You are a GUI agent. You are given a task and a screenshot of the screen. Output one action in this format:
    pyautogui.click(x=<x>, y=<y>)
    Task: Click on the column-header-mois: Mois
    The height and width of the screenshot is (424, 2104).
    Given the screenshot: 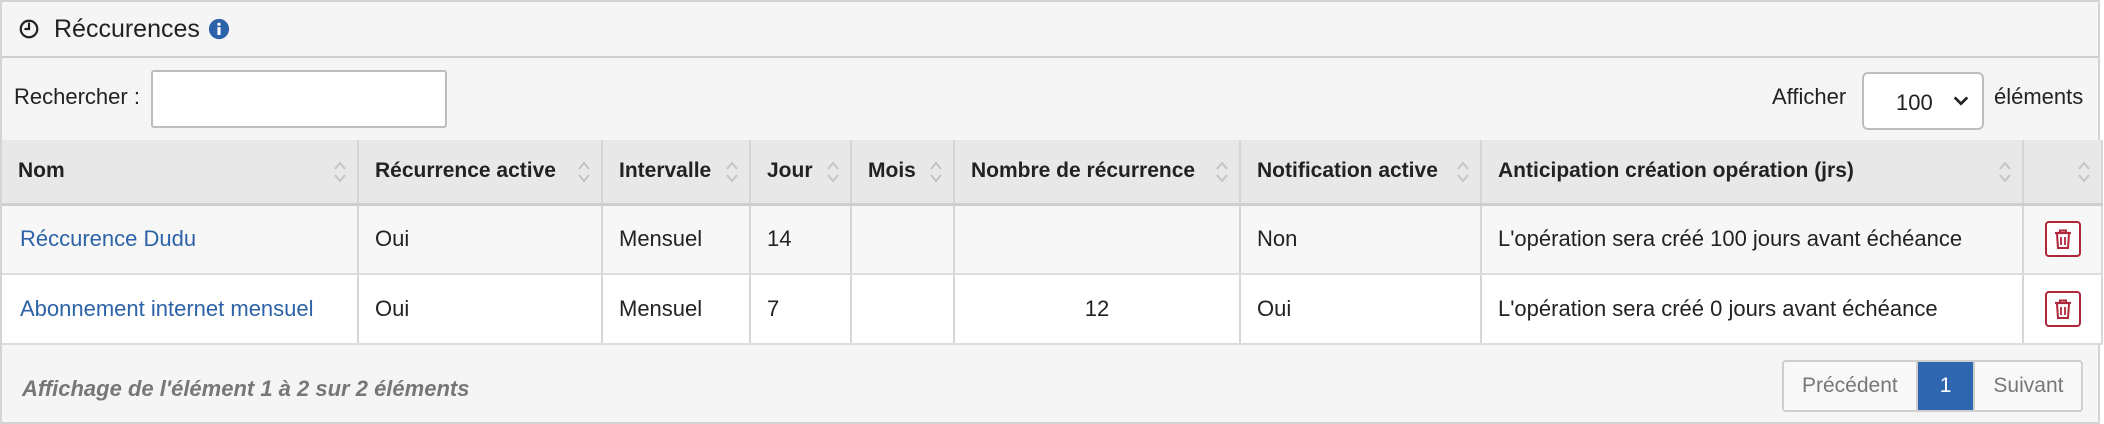 What is the action you would take?
    pyautogui.click(x=903, y=173)
    